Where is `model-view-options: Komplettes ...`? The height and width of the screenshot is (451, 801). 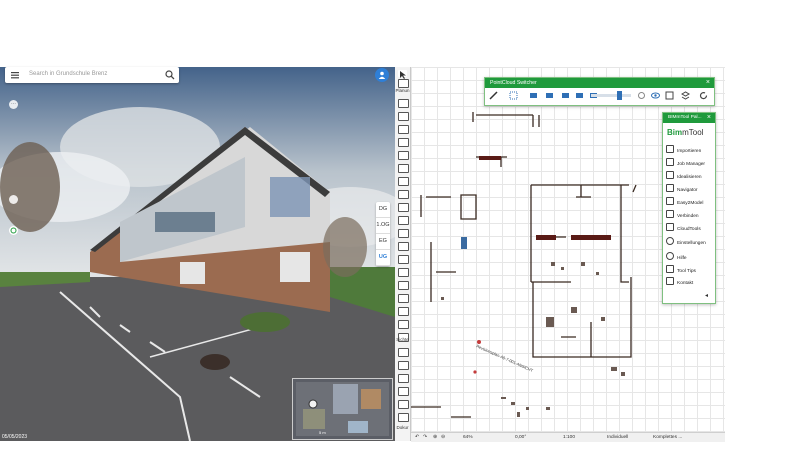
model-view-options: Komplettes ... is located at coordinates (667, 437).